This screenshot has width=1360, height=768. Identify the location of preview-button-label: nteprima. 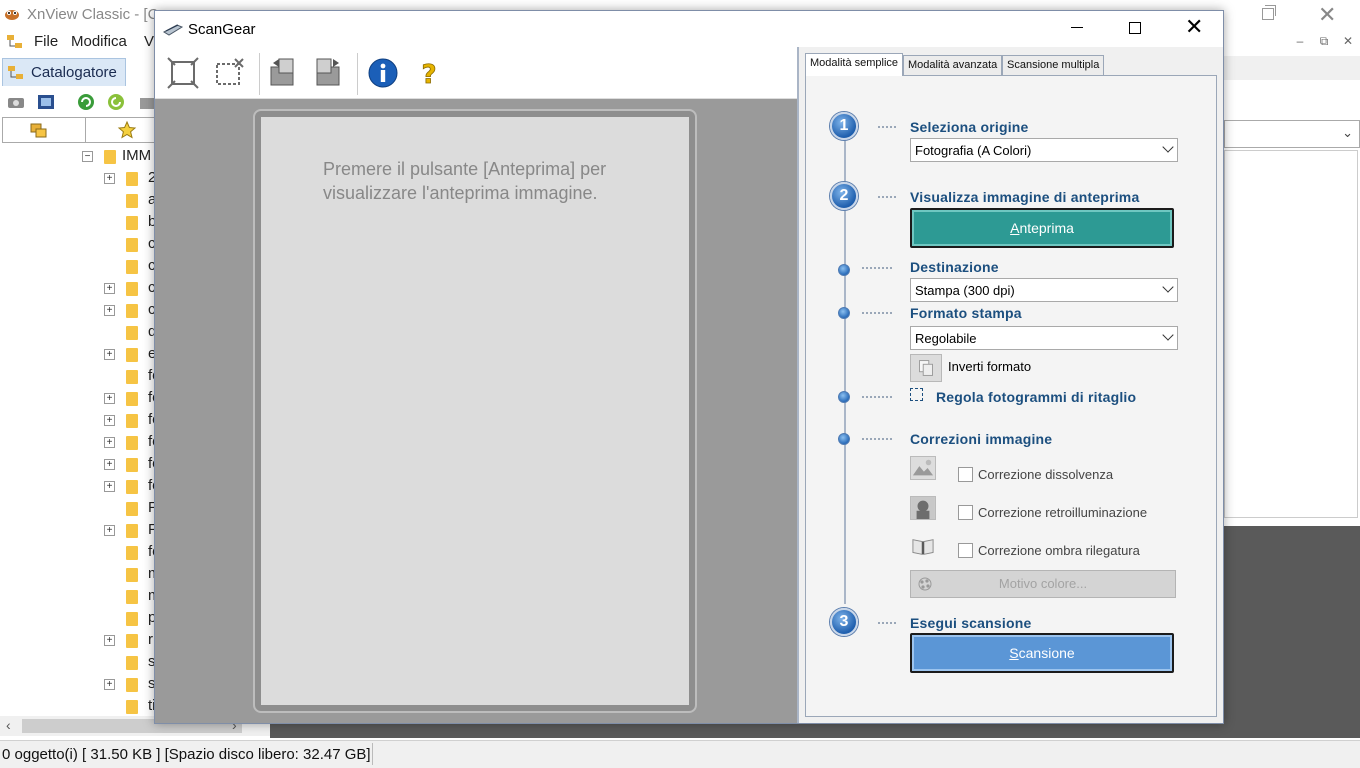
(1046, 228).